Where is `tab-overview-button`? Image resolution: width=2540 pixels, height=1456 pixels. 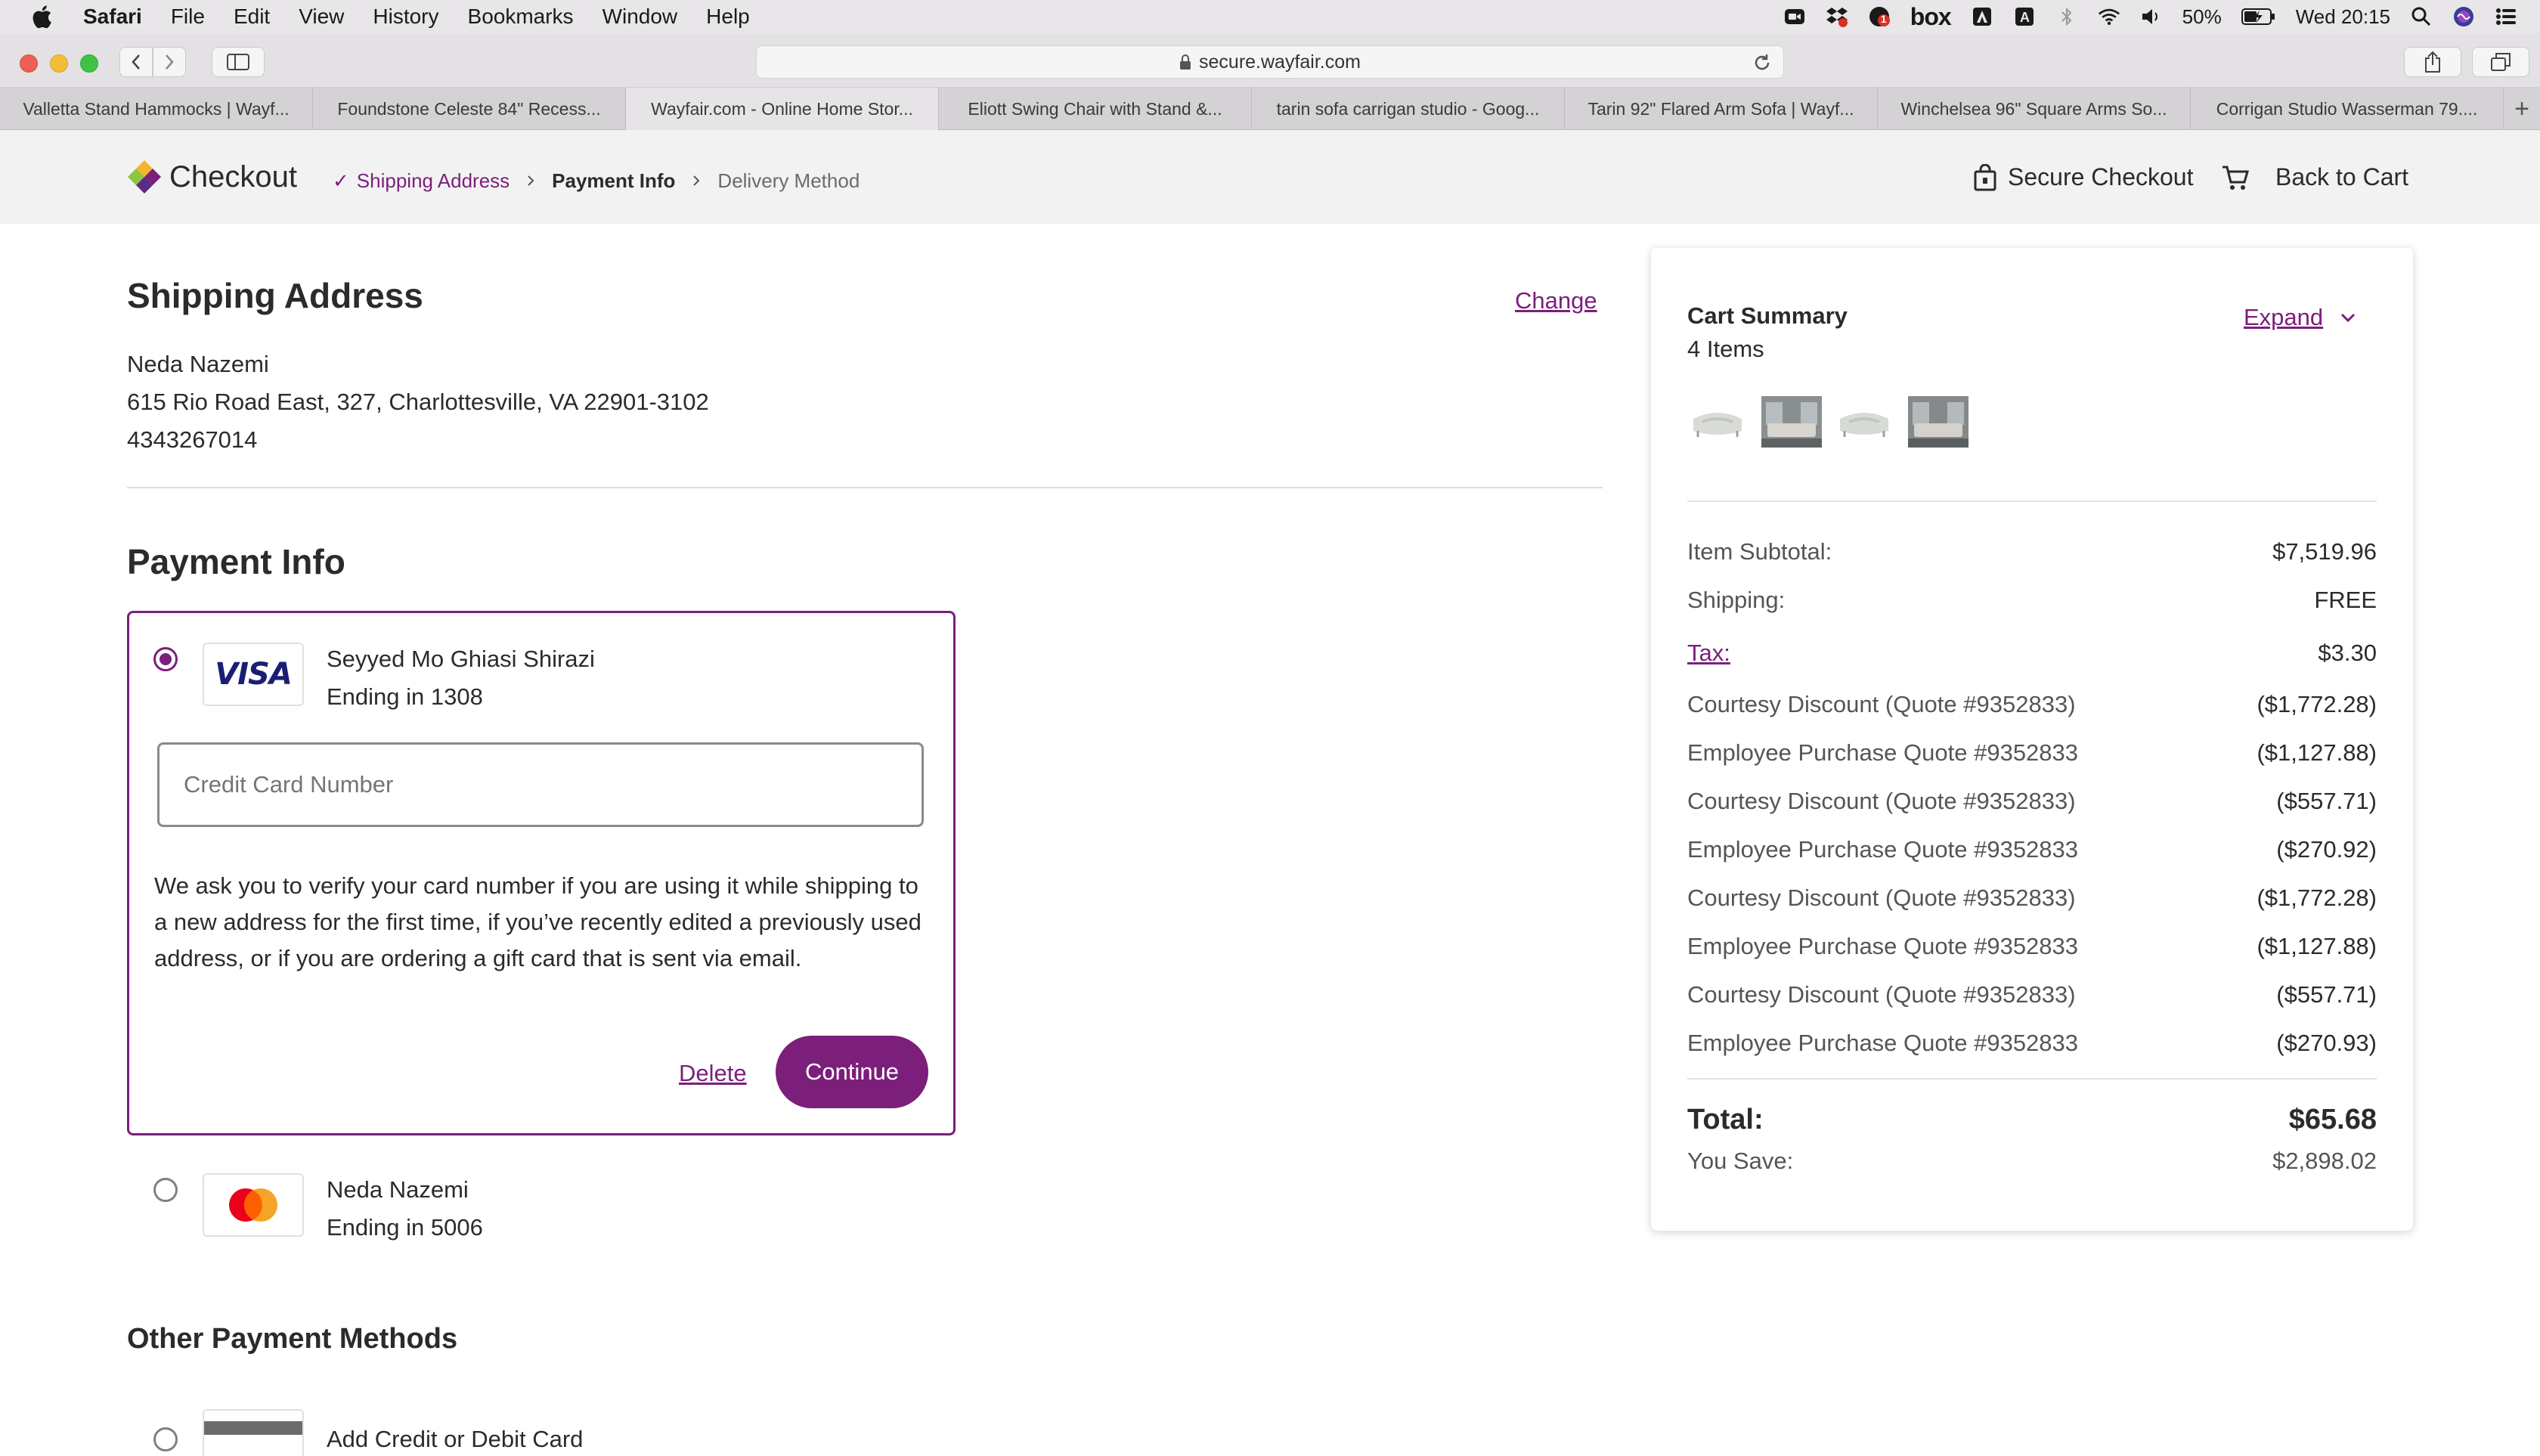 tab-overview-button is located at coordinates (2500, 62).